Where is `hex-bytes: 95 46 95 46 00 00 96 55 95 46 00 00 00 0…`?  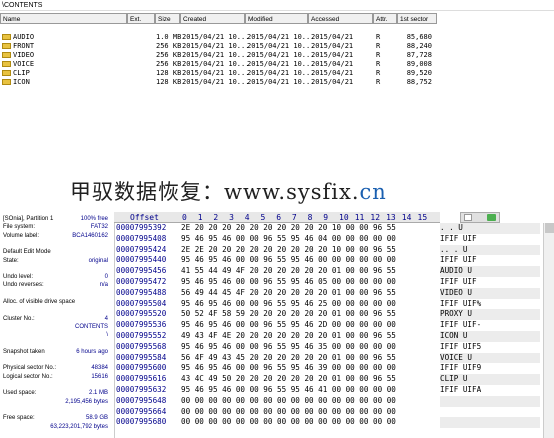
hex-bytes: 95 46 95 46 00 00 96 55 95 46 00 00 00 0… is located at coordinates (288, 260).